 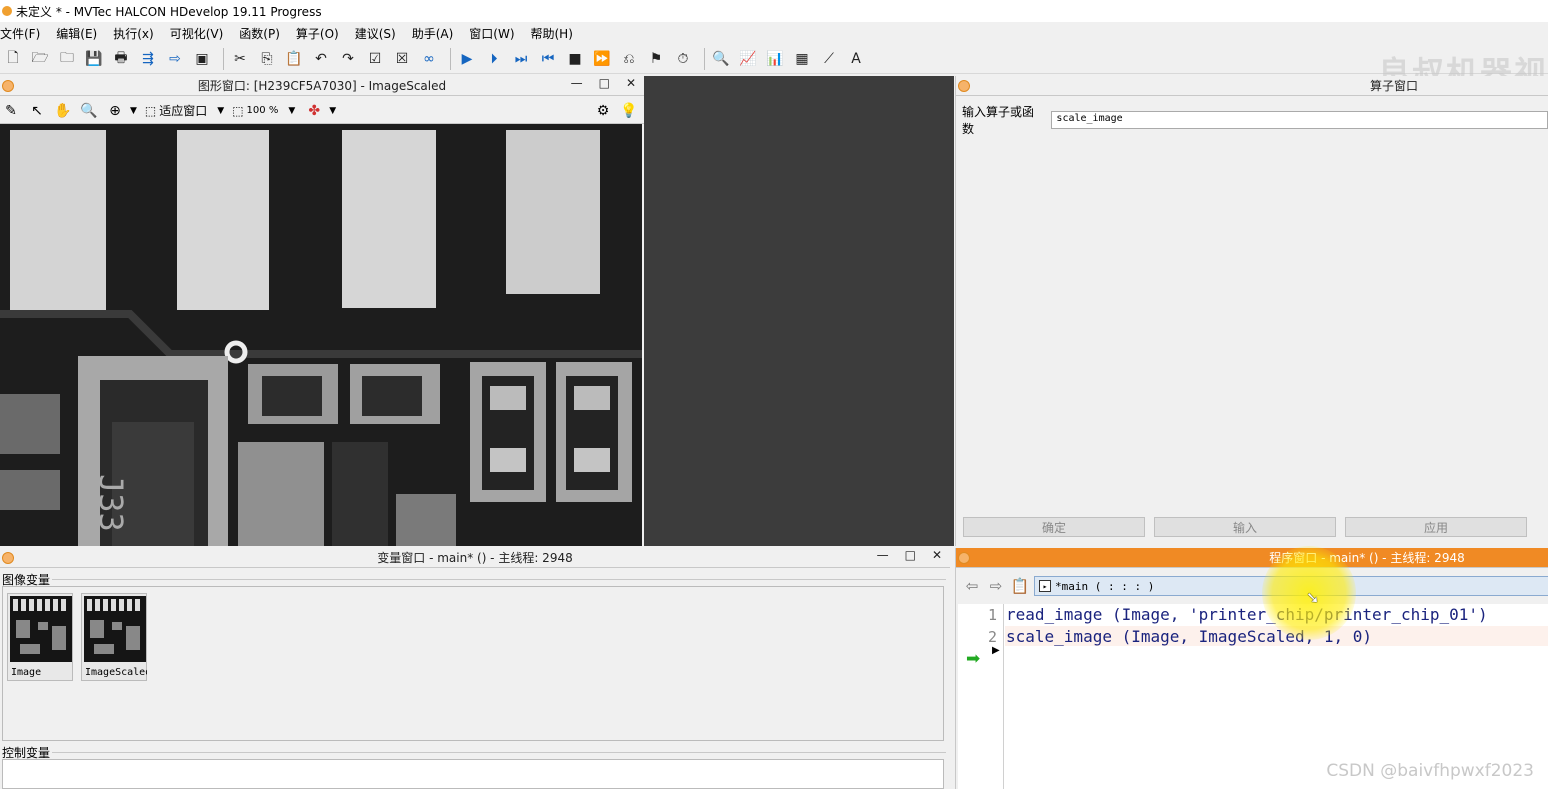 What do you see at coordinates (1020, 586) in the screenshot?
I see `clipboard-icon: 📋` at bounding box center [1020, 586].